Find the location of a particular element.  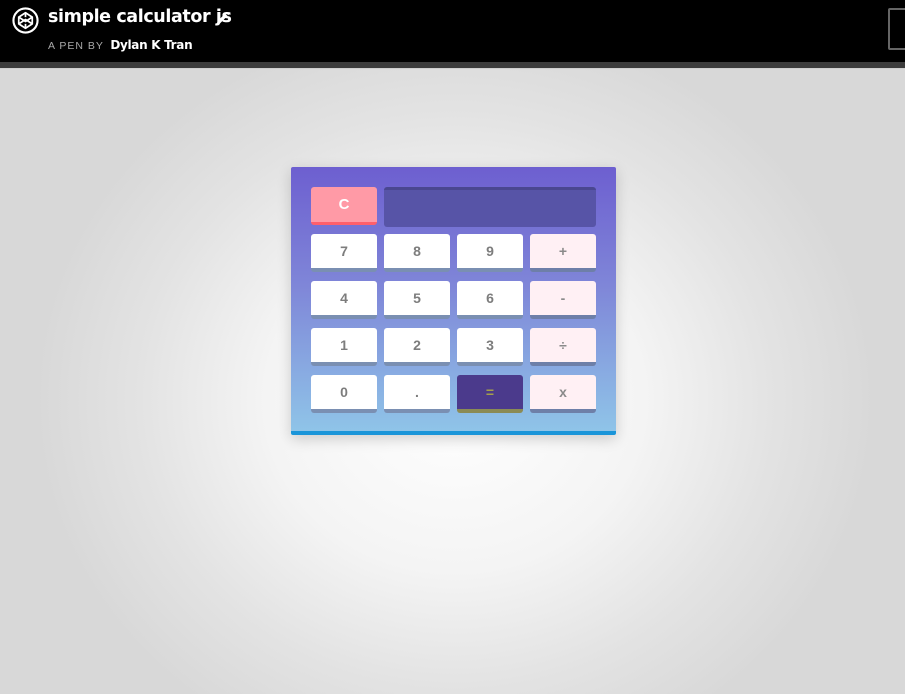

header-divider is located at coordinates (452, 65).